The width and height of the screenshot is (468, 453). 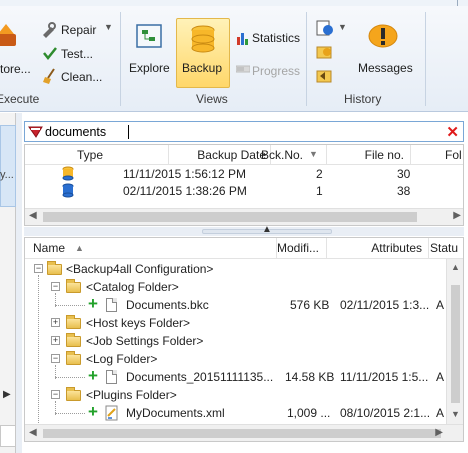 I want to click on history-open-icon, so click(x=325, y=53).